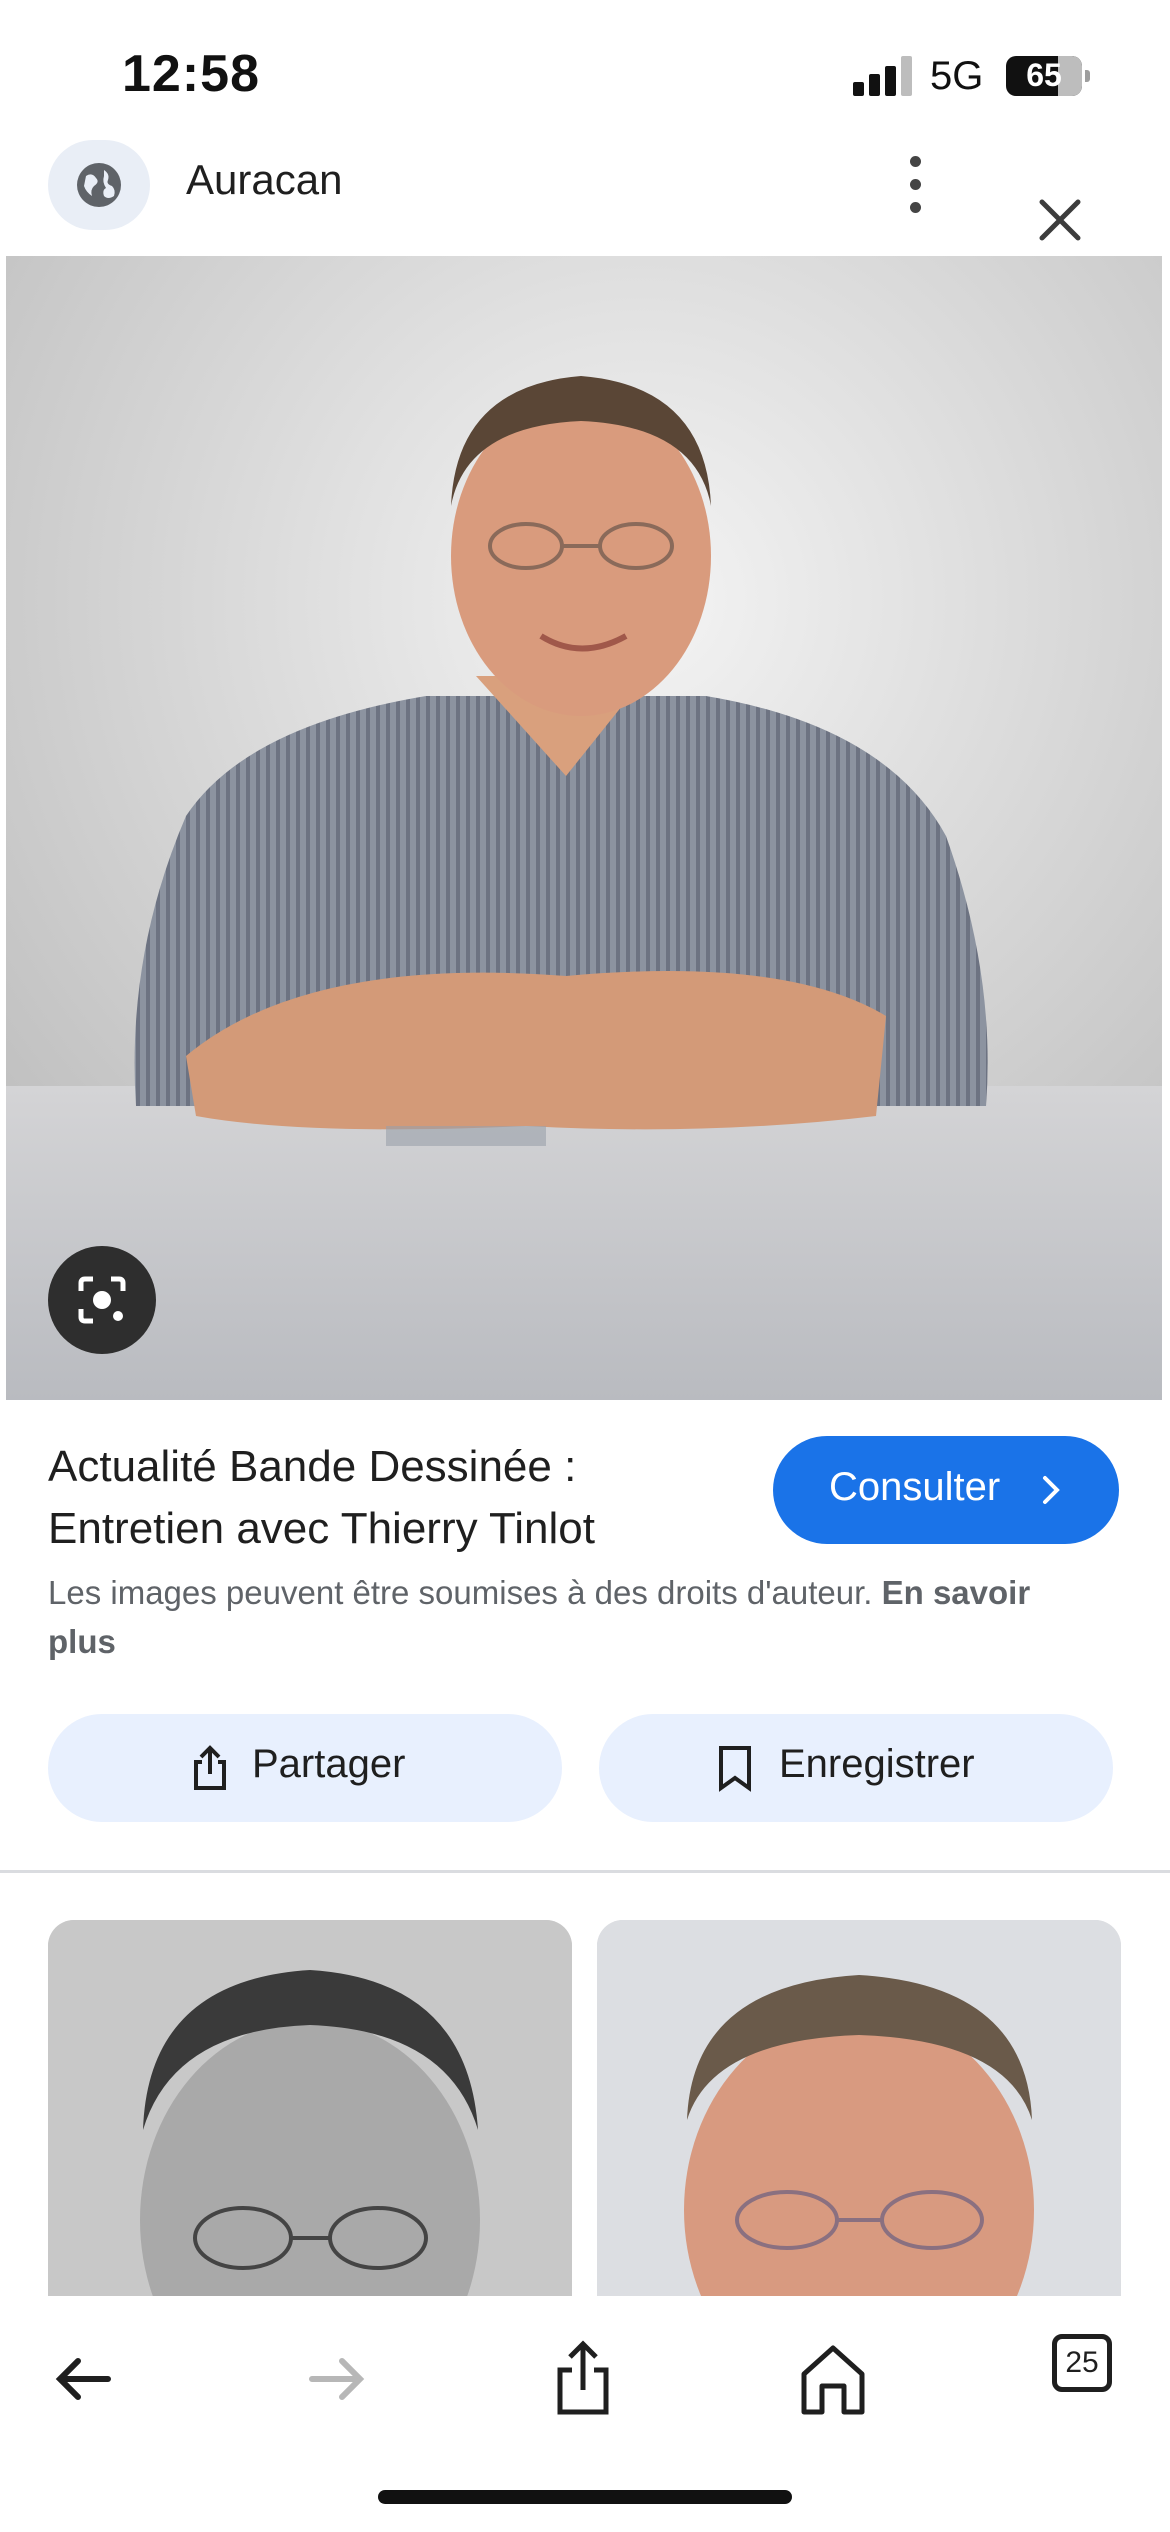 The image size is (1170, 2532). I want to click on site-name: Auracan, so click(264, 180).